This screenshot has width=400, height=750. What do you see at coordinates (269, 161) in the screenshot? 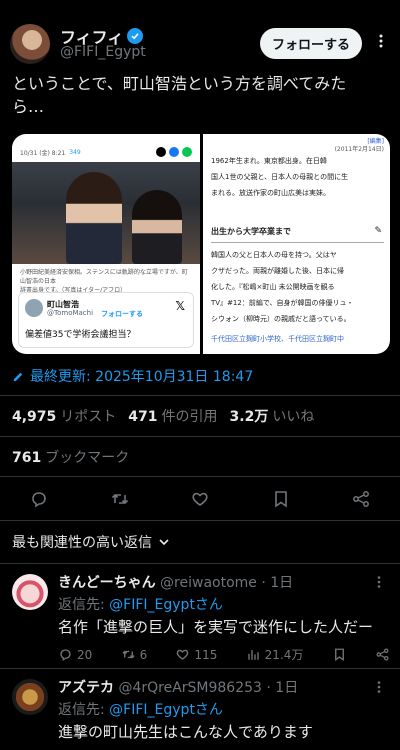
I see `wiki-line: 1962年生まれ。東京都出身。在日韓` at bounding box center [269, 161].